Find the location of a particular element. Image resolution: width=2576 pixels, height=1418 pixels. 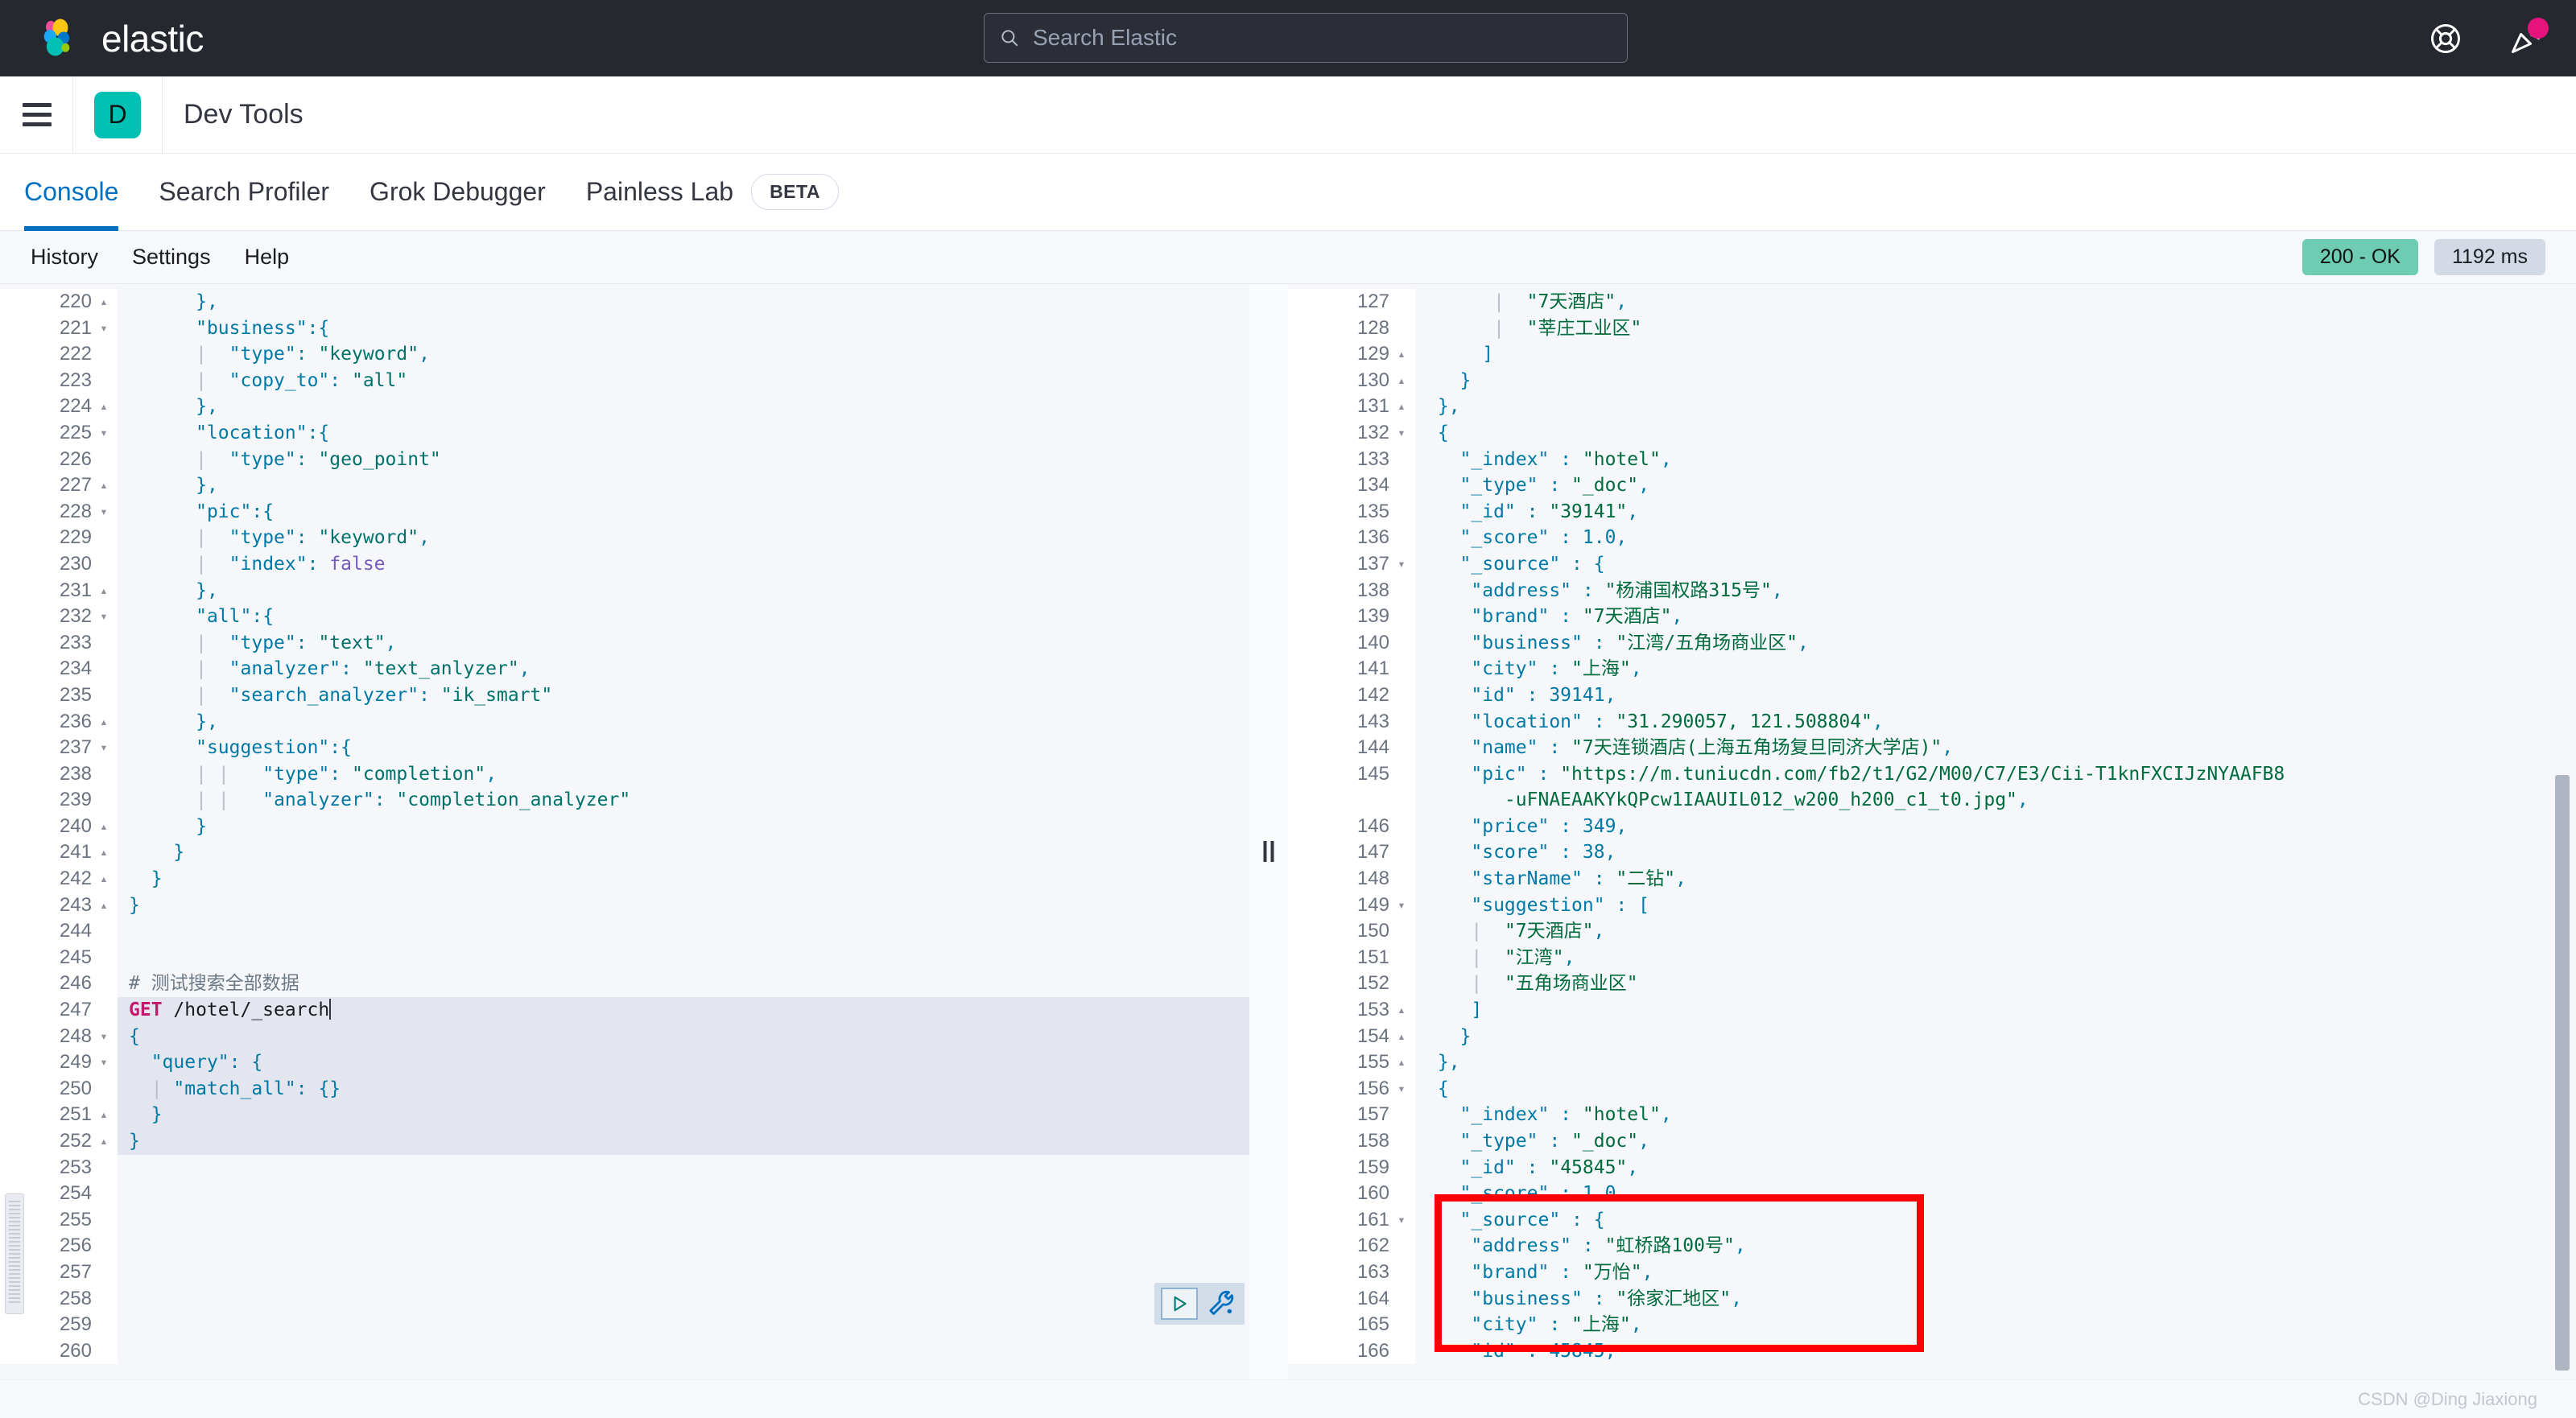

code-line: 153 ▴ ] is located at coordinates (1932, 1010).